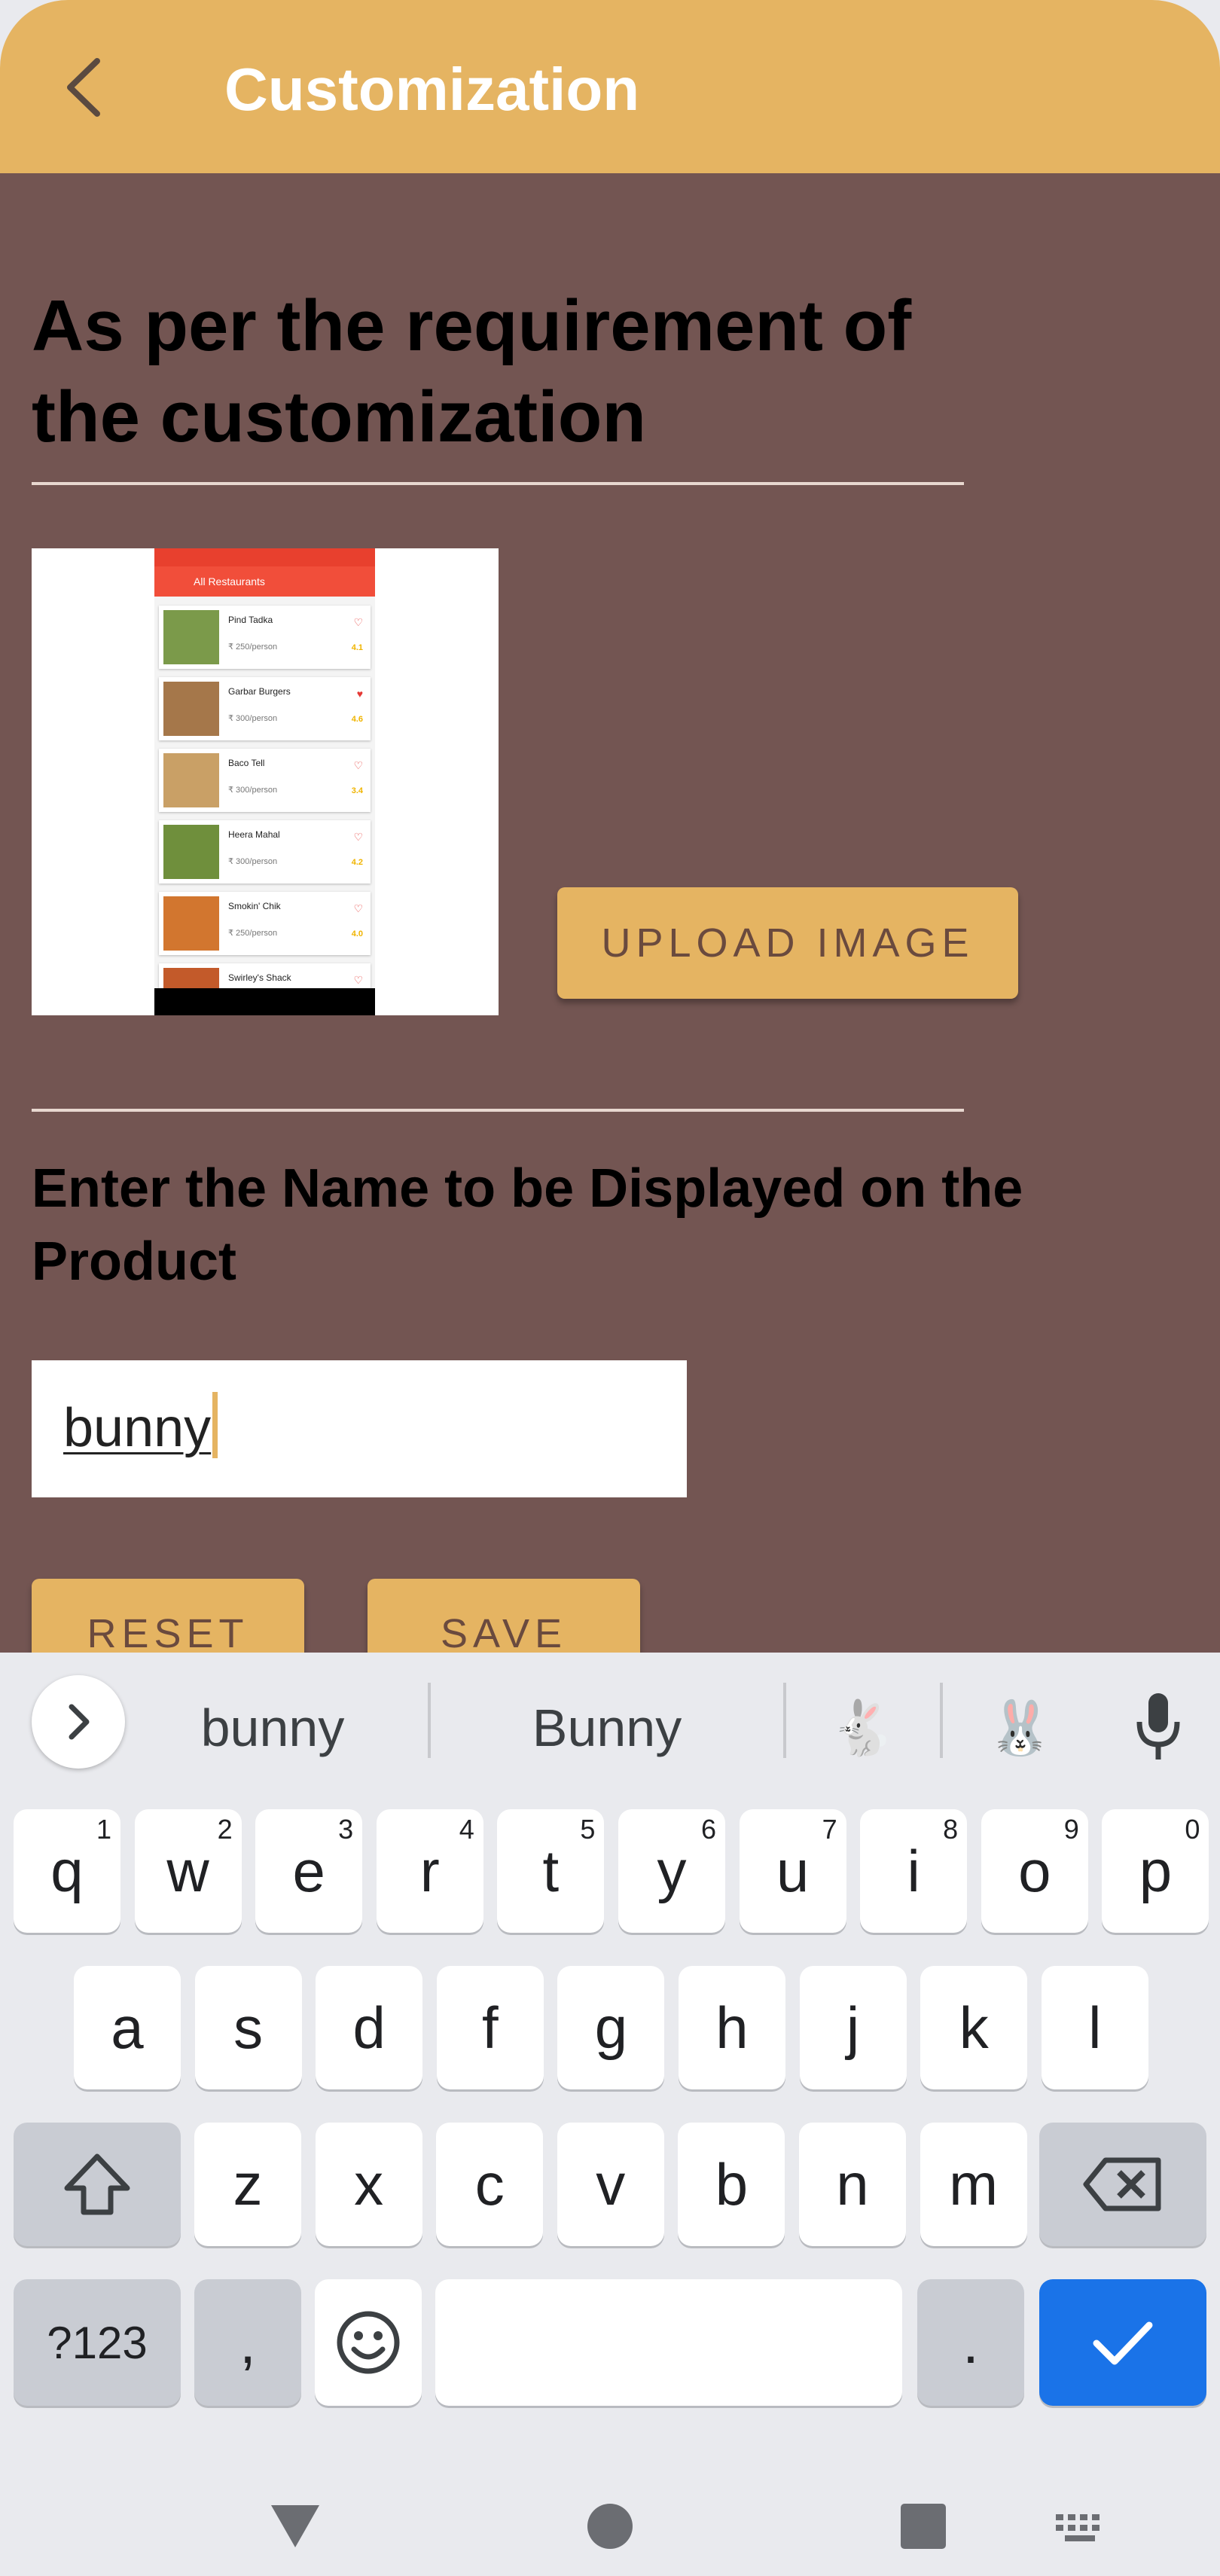 This screenshot has height=2576, width=1220. I want to click on key-d: d, so click(369, 2028).